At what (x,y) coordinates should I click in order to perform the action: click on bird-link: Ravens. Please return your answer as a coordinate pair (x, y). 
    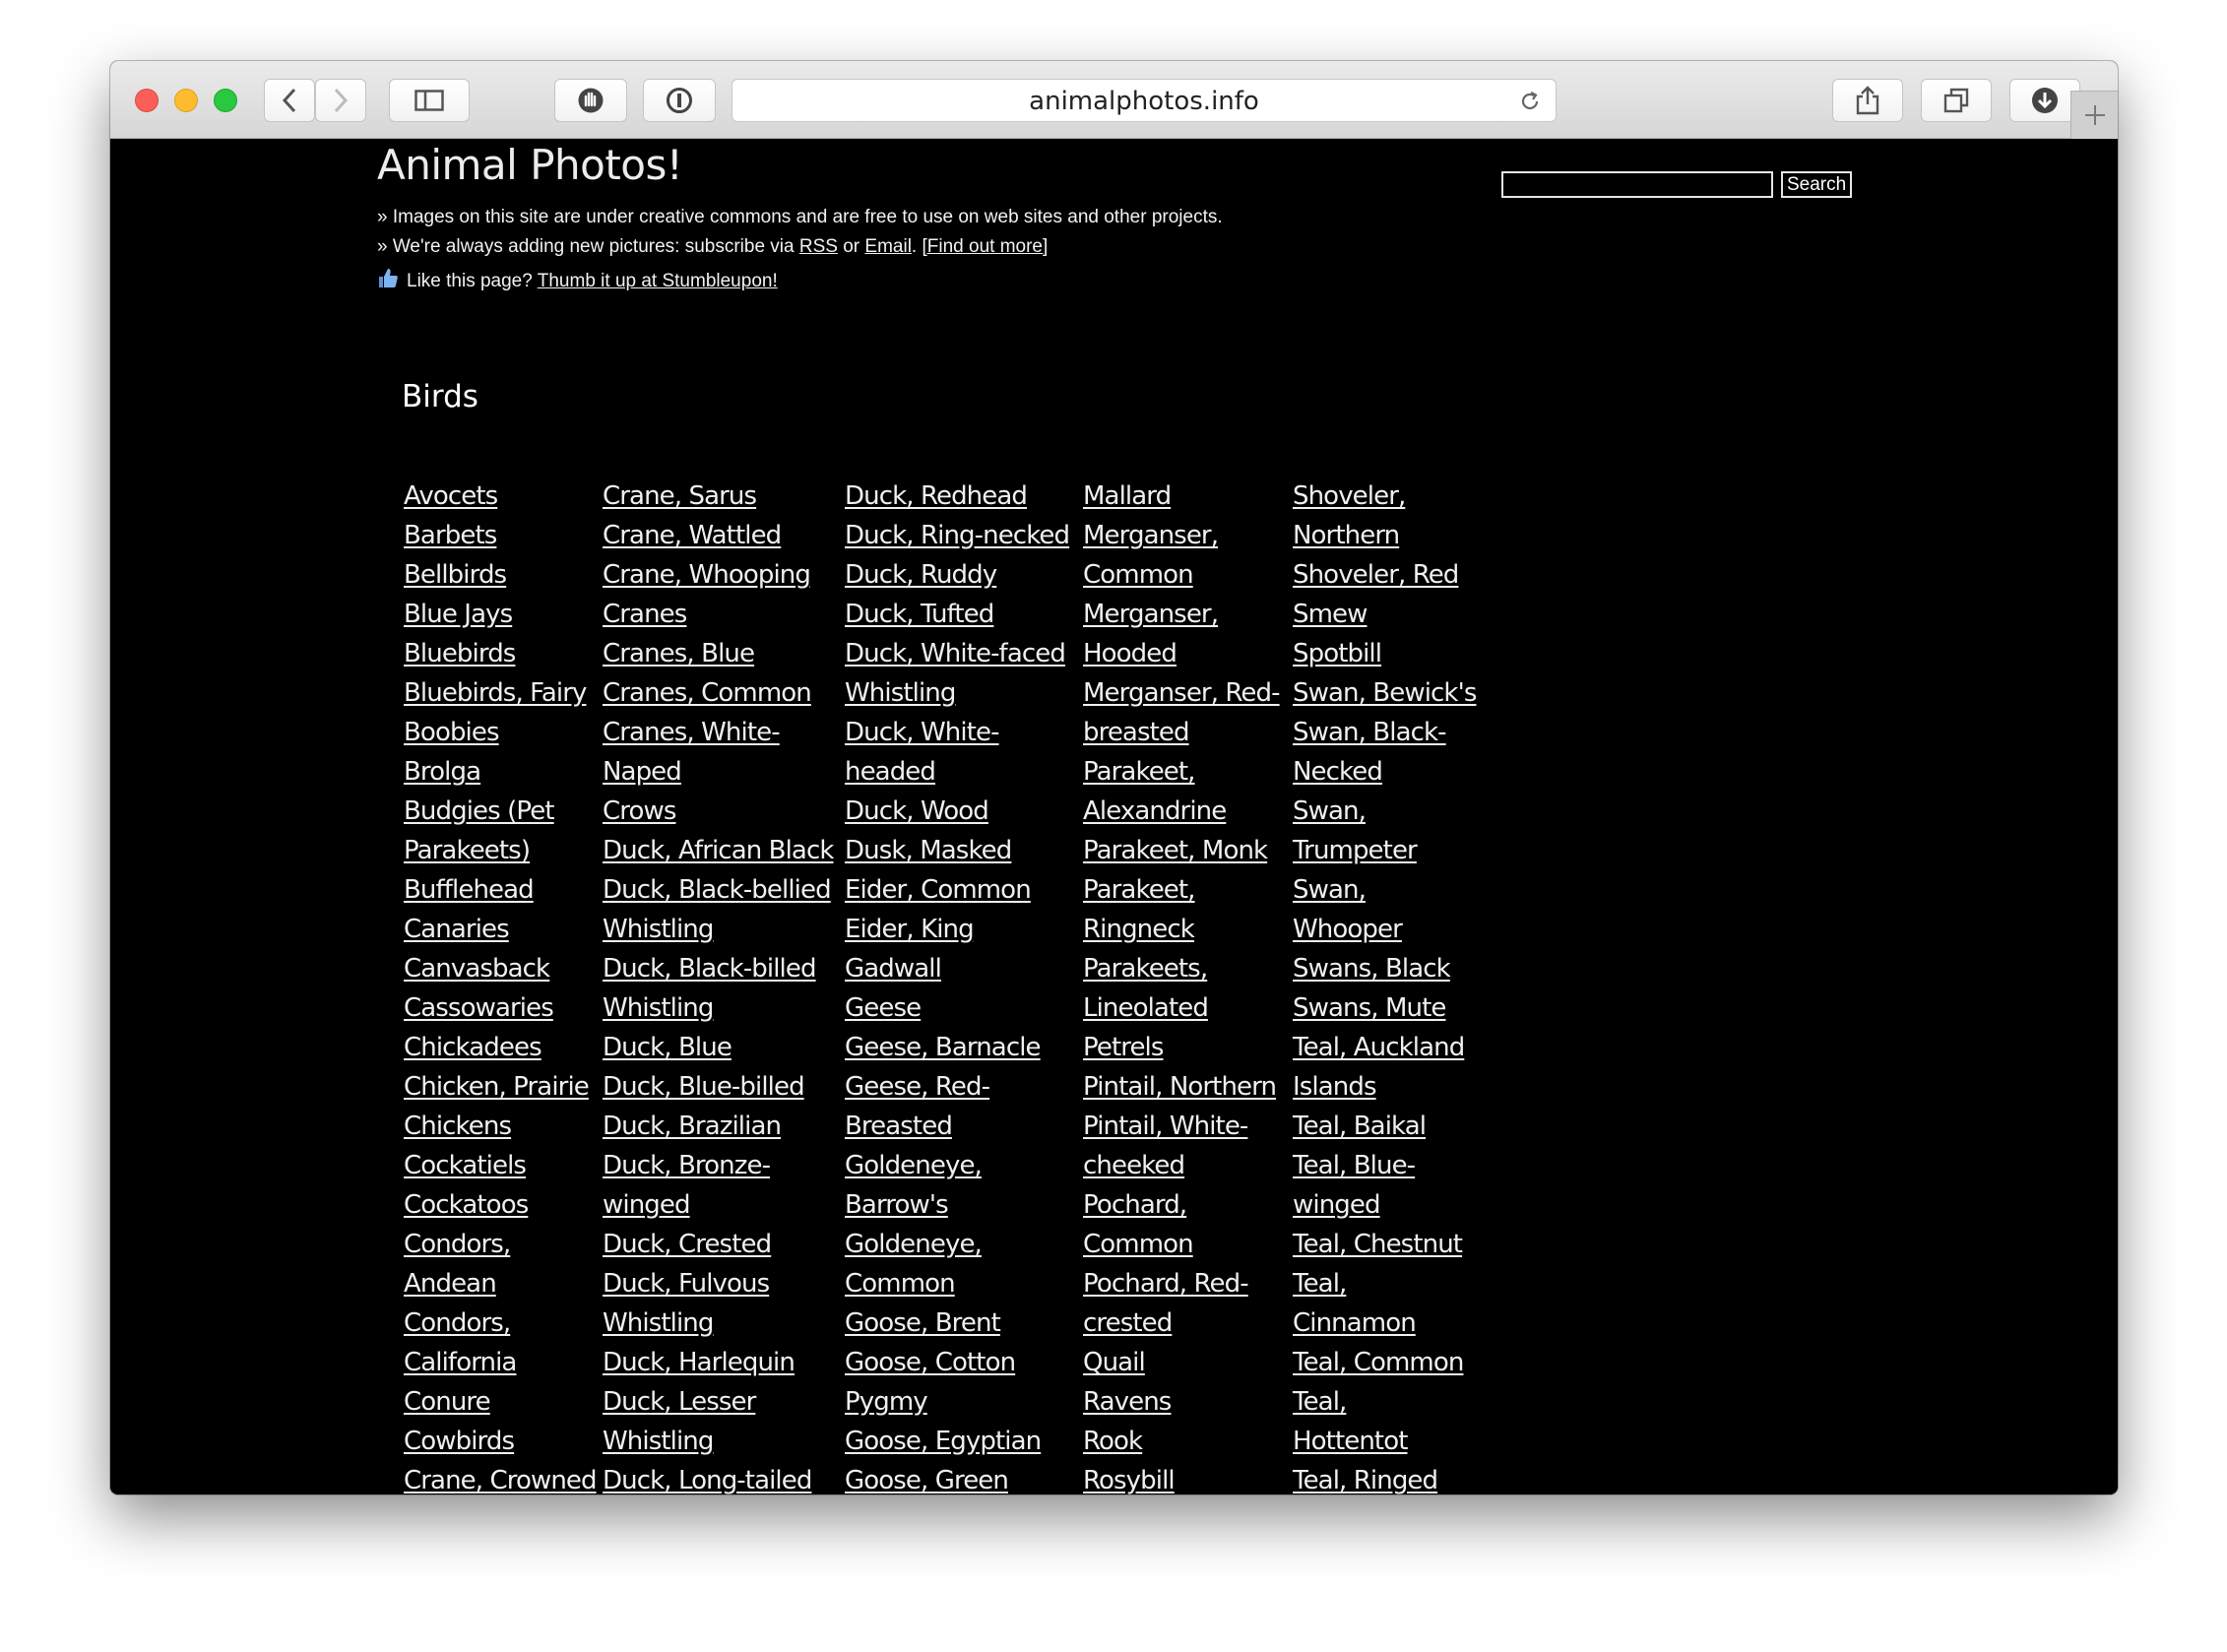
    Looking at the image, I should click on (1181, 1402).